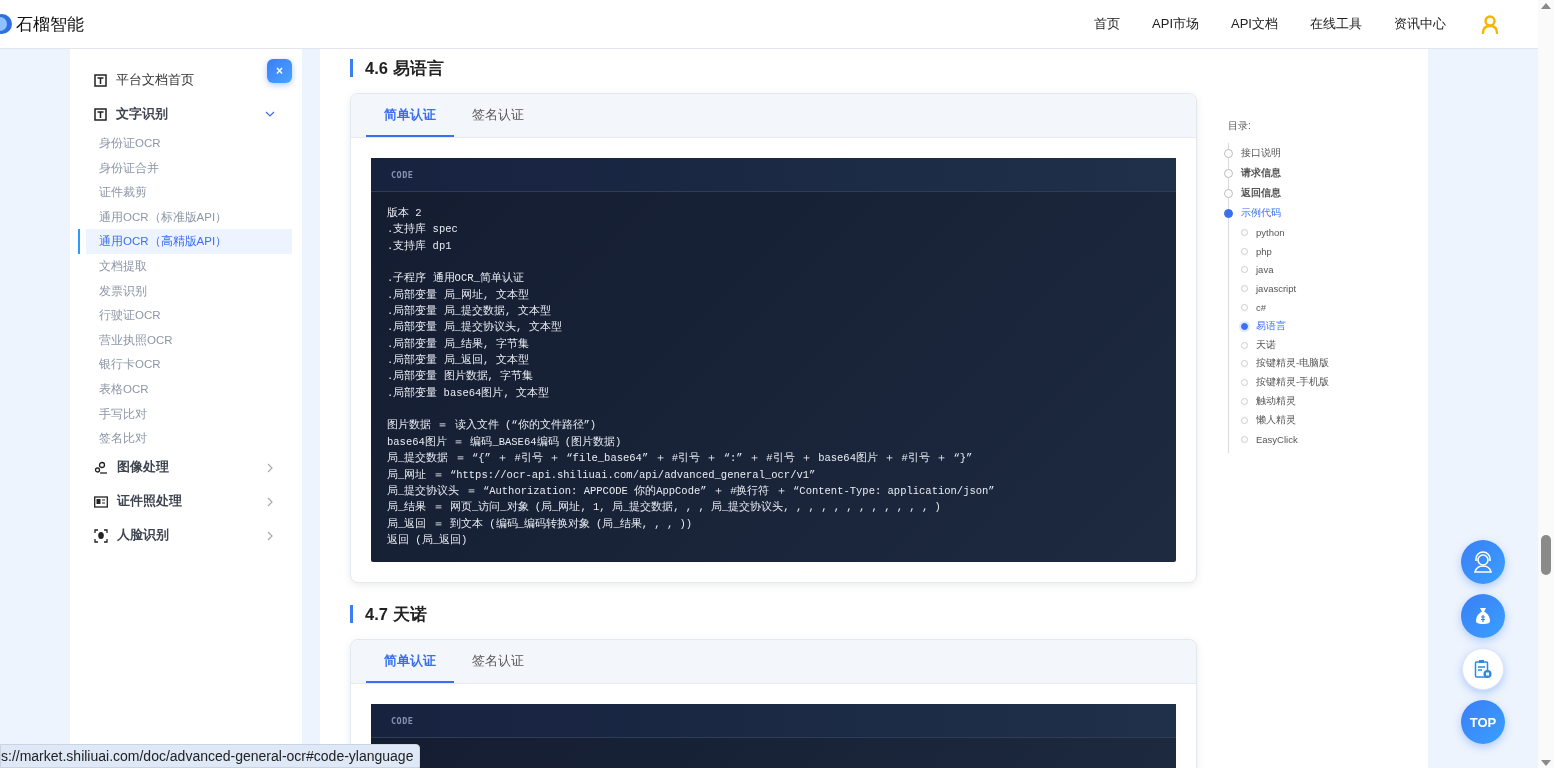  Describe the element at coordinates (469, 312) in the screenshot. I see `code-line: .局部变量 局_提交数据, 文本型` at that location.